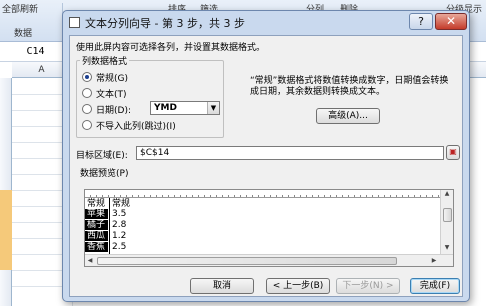 This screenshot has height=306, width=486. Describe the element at coordinates (165, 23) in the screenshot. I see `dialog-title: 文本分列向导 - 第 3 步，共 3 步` at that location.